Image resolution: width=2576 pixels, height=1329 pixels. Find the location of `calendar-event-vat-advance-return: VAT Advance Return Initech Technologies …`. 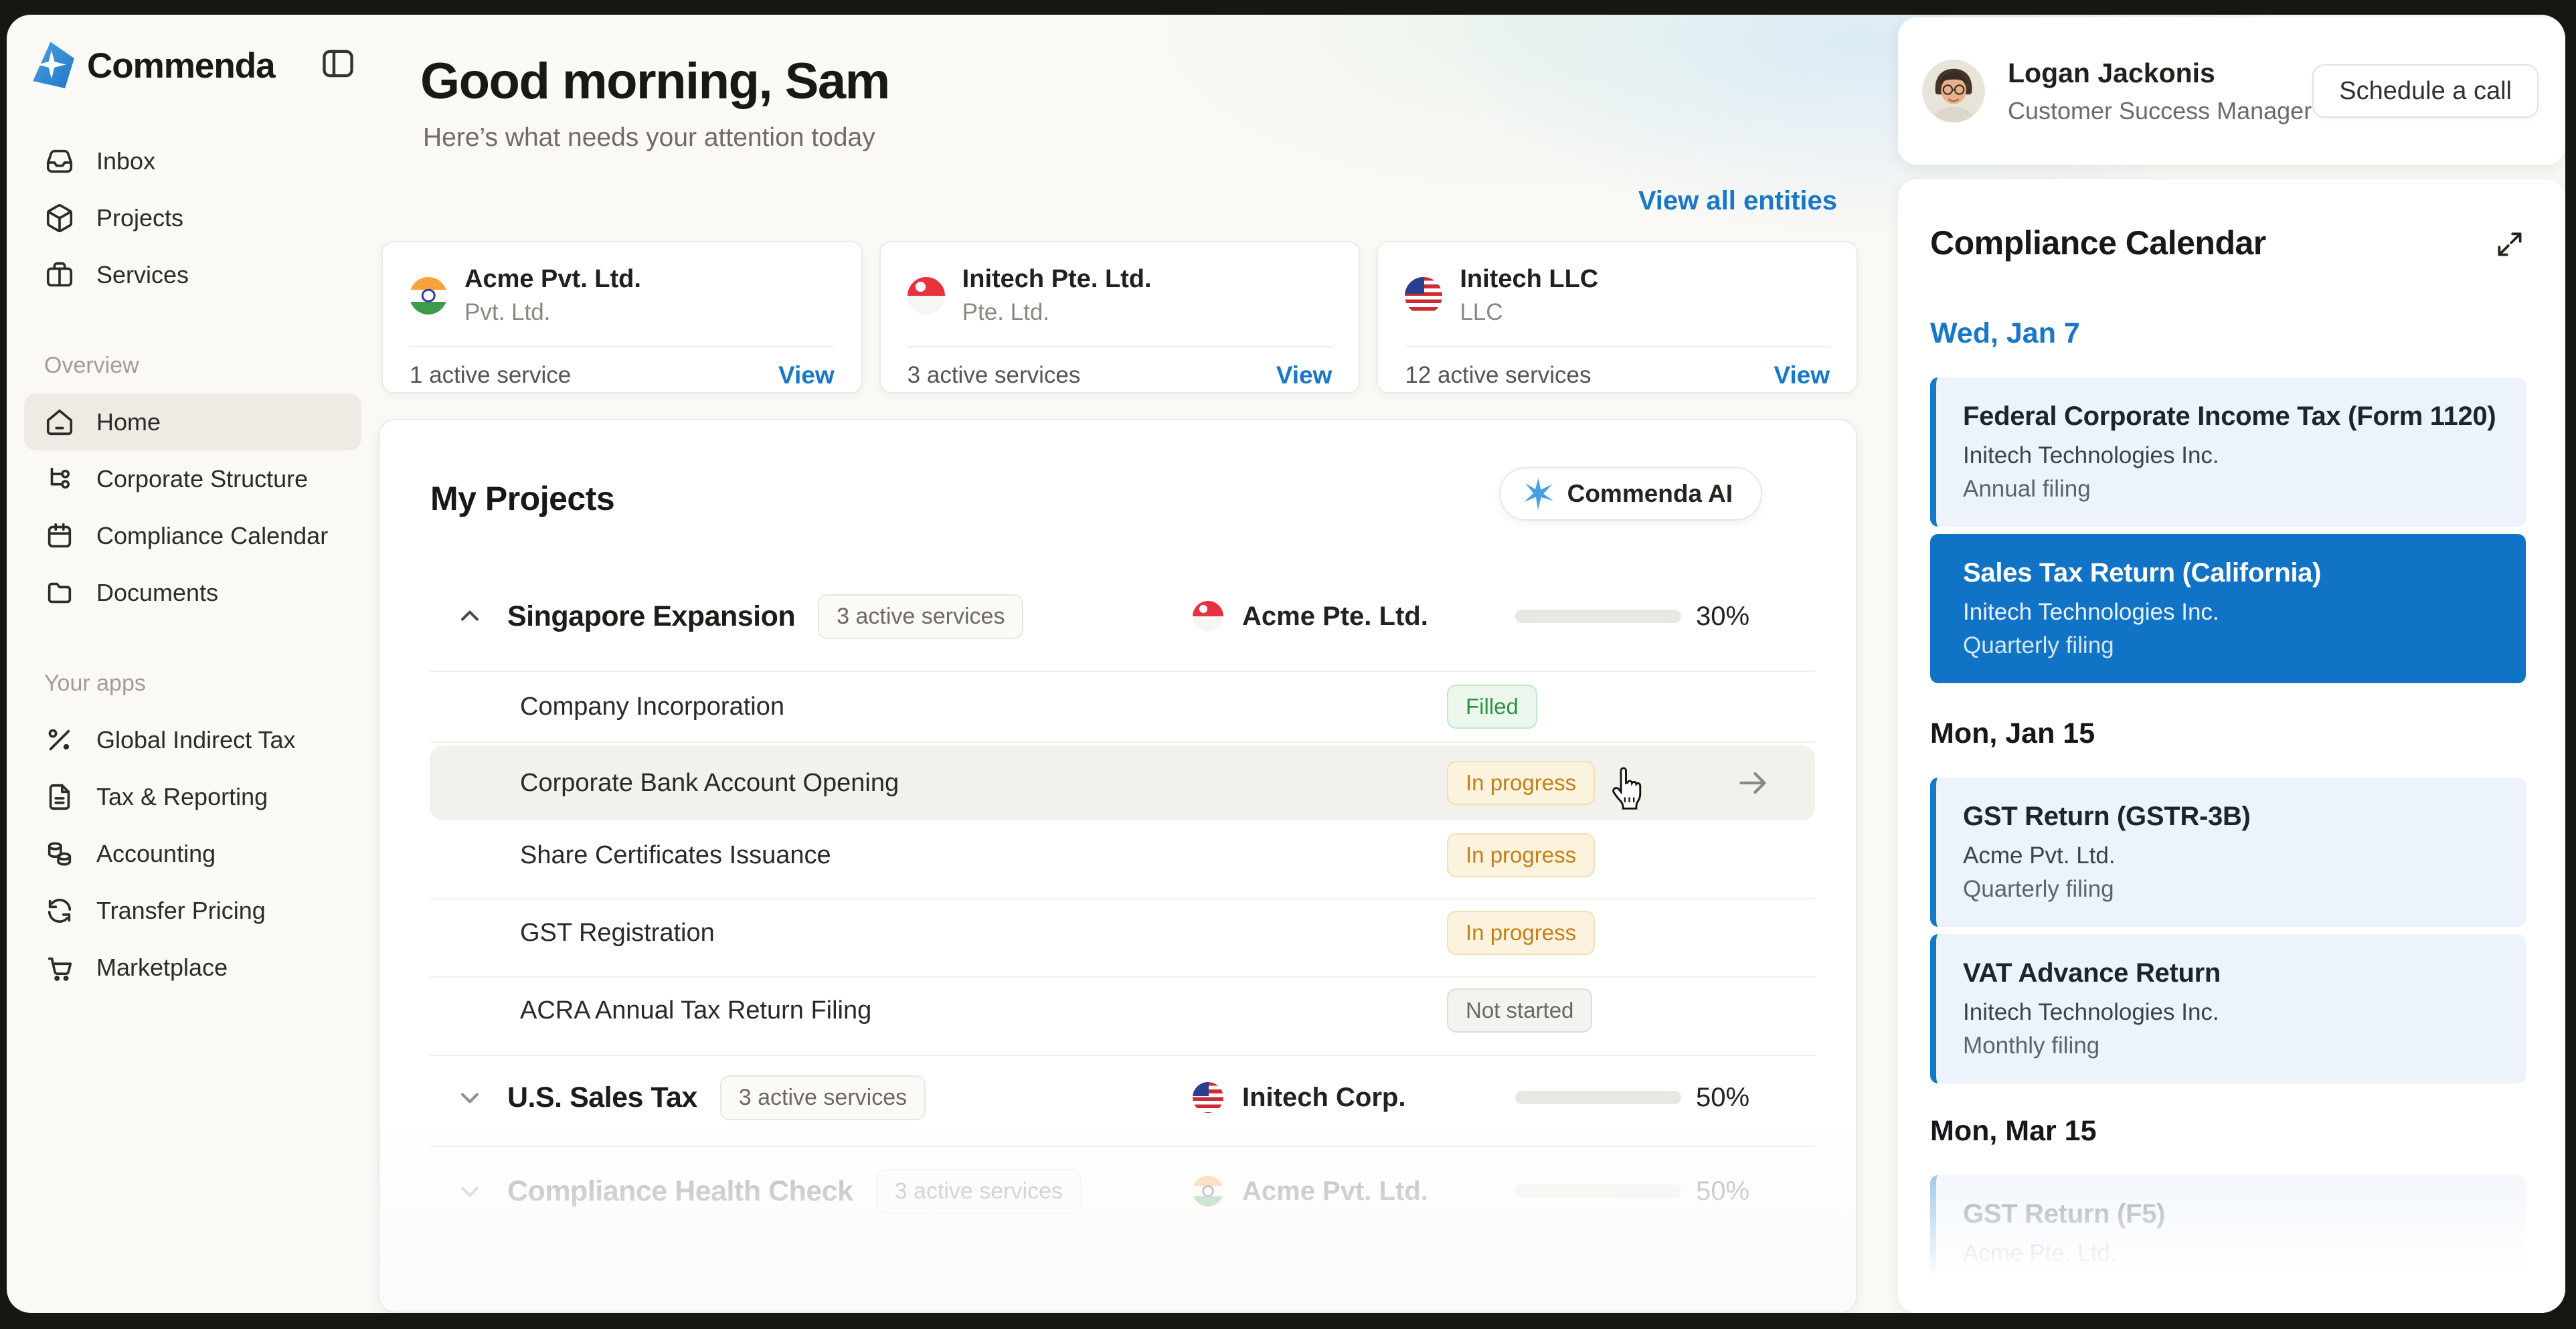

calendar-event-vat-advance-return: VAT Advance Return Initech Technologies … is located at coordinates (2228, 1009).